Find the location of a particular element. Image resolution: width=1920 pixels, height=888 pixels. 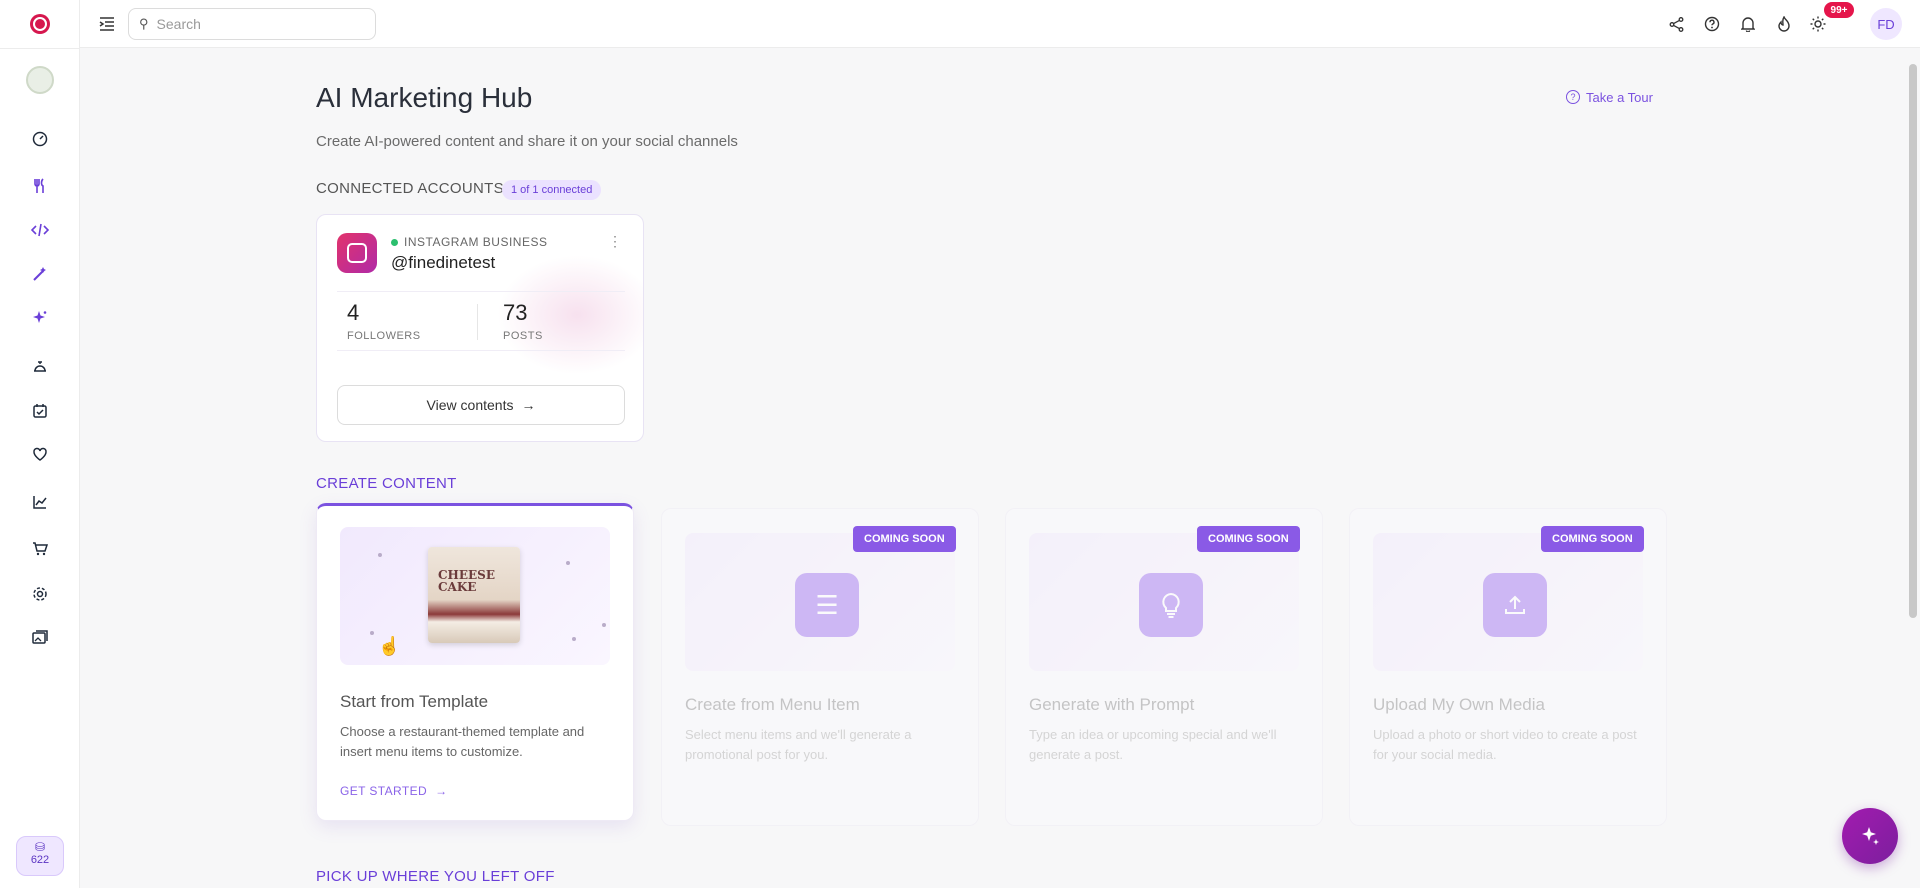

followers-label: FOLLOWERS is located at coordinates (384, 336).